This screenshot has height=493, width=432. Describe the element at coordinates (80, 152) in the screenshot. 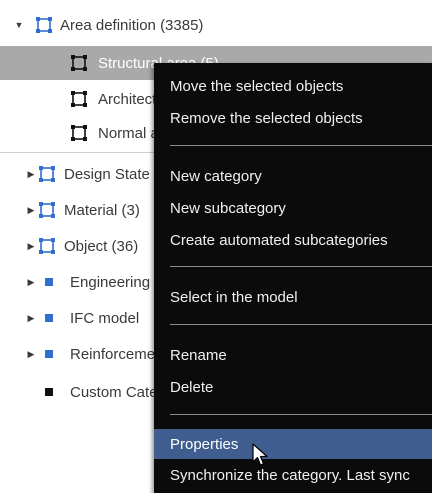

I see `tree-divider` at that location.